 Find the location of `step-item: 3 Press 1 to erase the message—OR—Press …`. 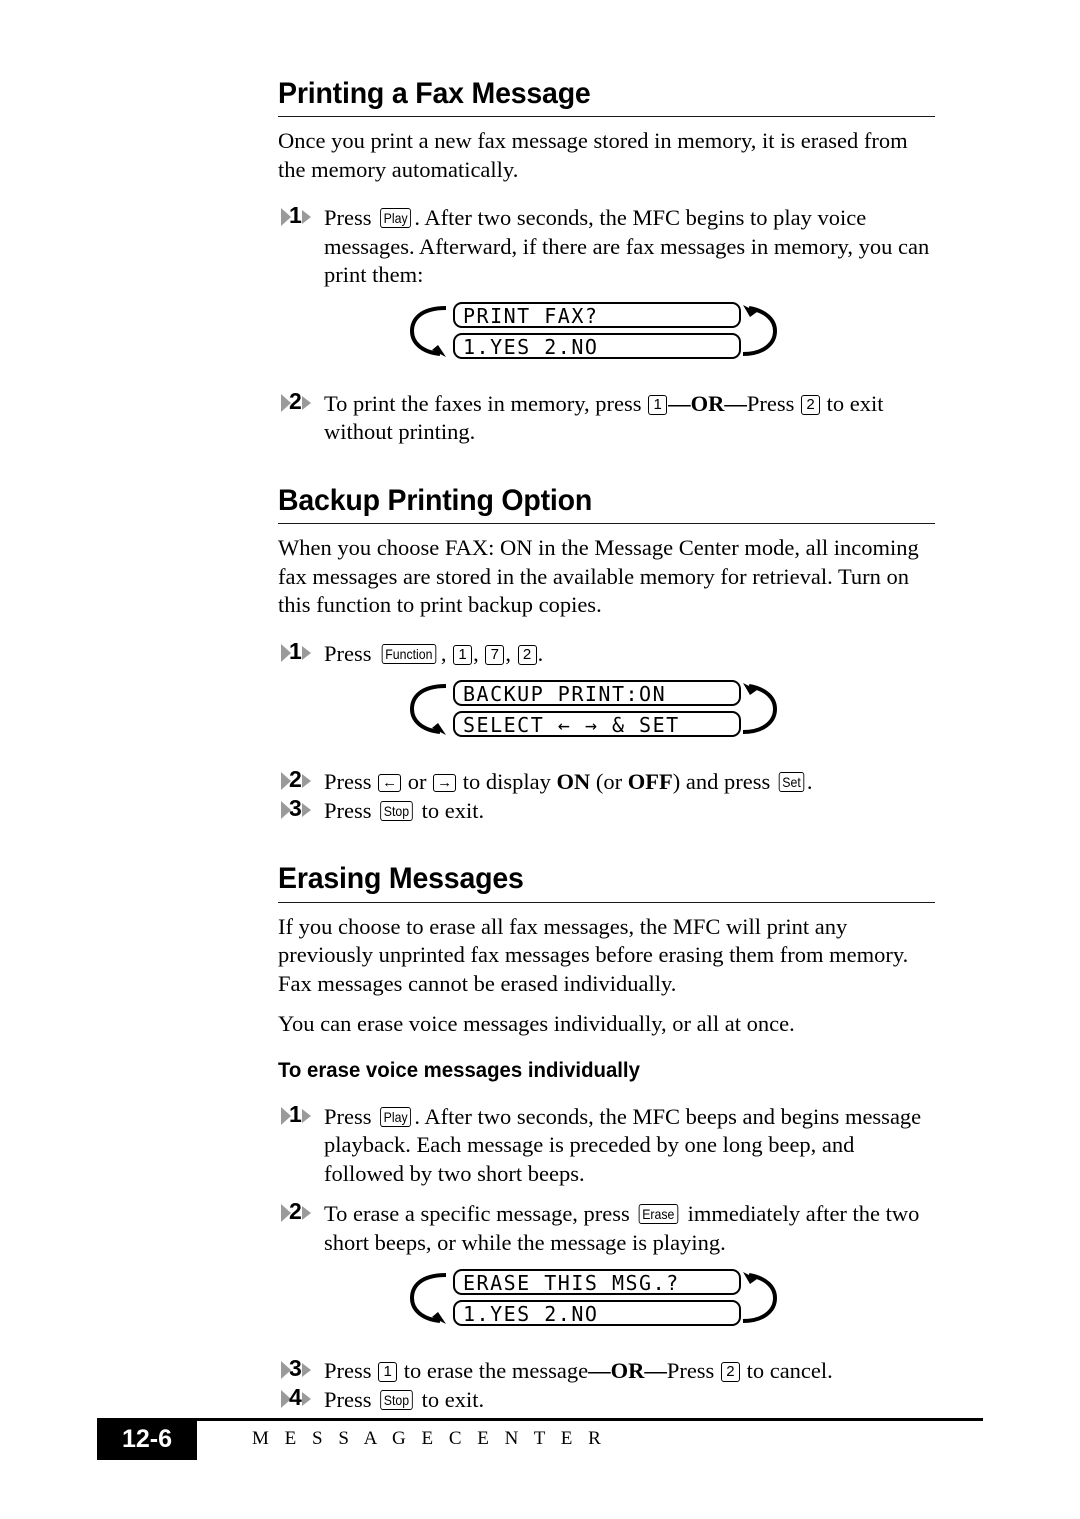

step-item: 3 Press 1 to erase the message—OR—Press … is located at coordinates (606, 1370).